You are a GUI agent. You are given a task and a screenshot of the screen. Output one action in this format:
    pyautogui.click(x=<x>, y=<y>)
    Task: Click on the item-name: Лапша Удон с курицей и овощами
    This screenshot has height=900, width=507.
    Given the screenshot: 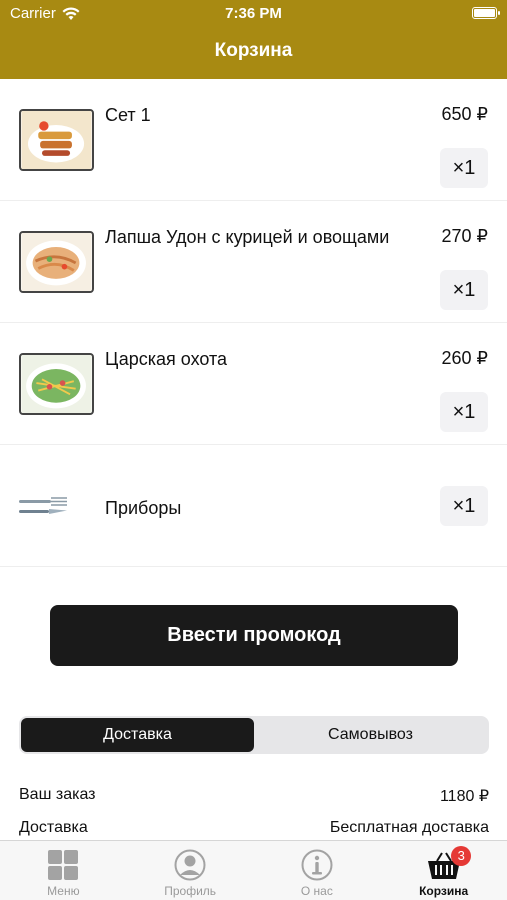 What is the action you would take?
    pyautogui.click(x=247, y=237)
    